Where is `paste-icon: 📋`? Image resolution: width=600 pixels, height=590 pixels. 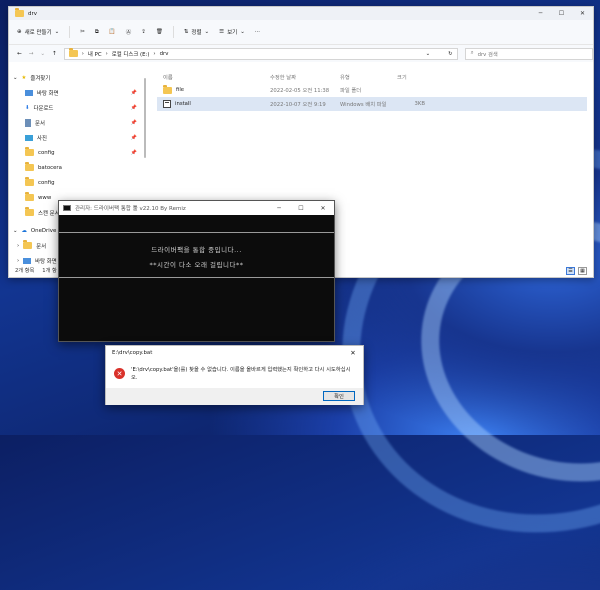 paste-icon: 📋 is located at coordinates (112, 32).